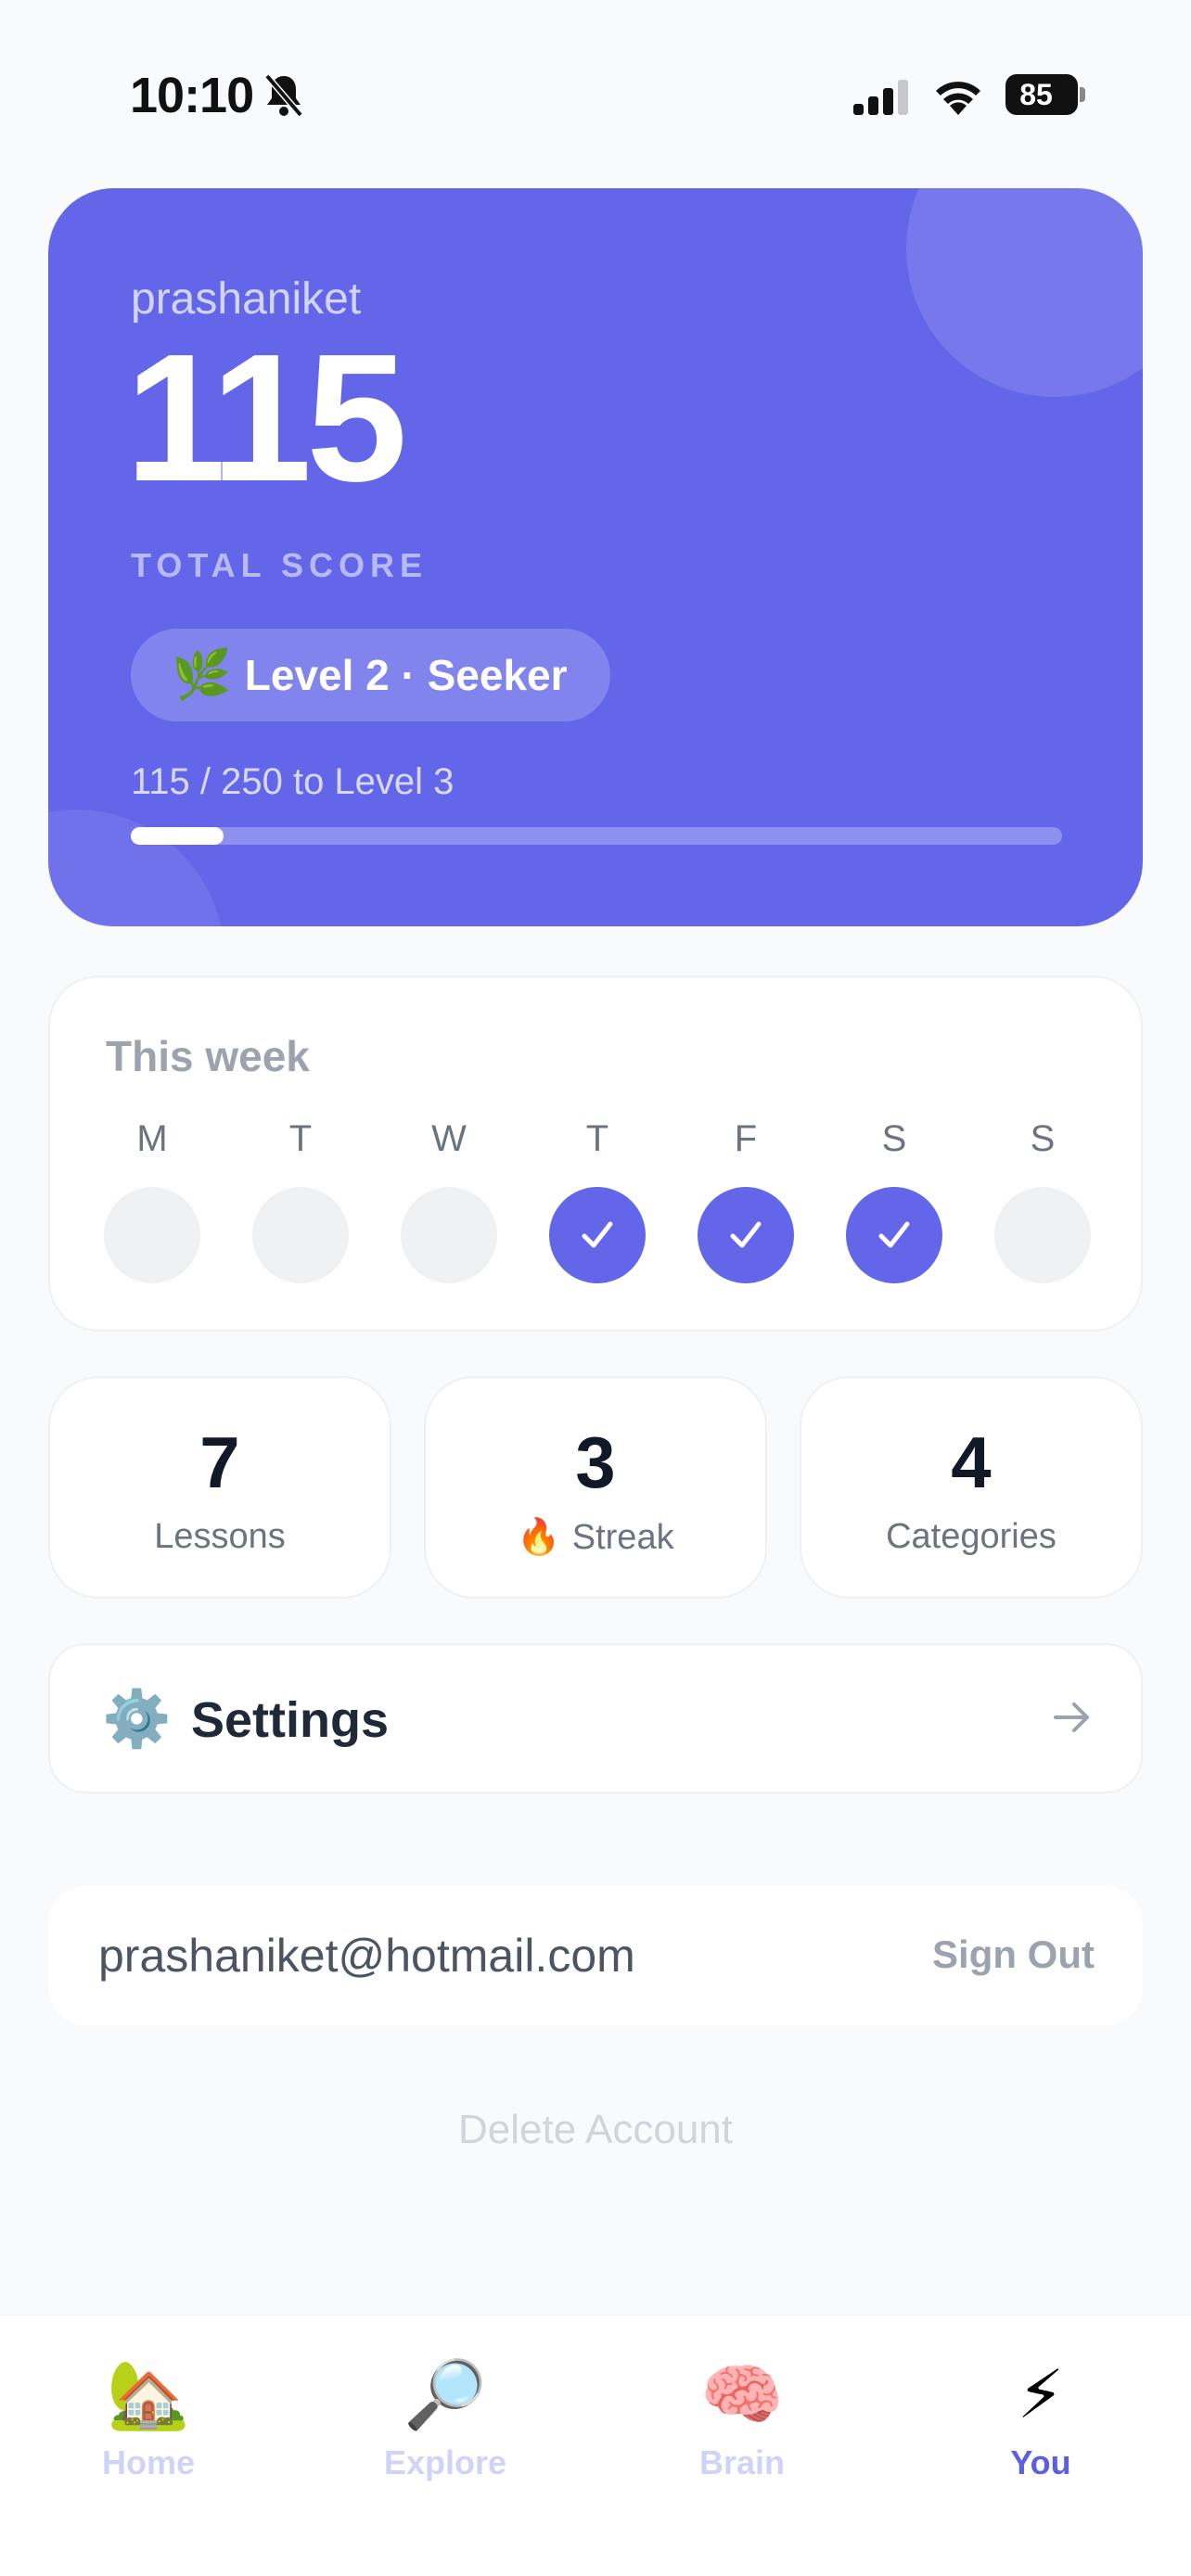  Describe the element at coordinates (148, 2462) in the screenshot. I see `tab-label: Home` at that location.